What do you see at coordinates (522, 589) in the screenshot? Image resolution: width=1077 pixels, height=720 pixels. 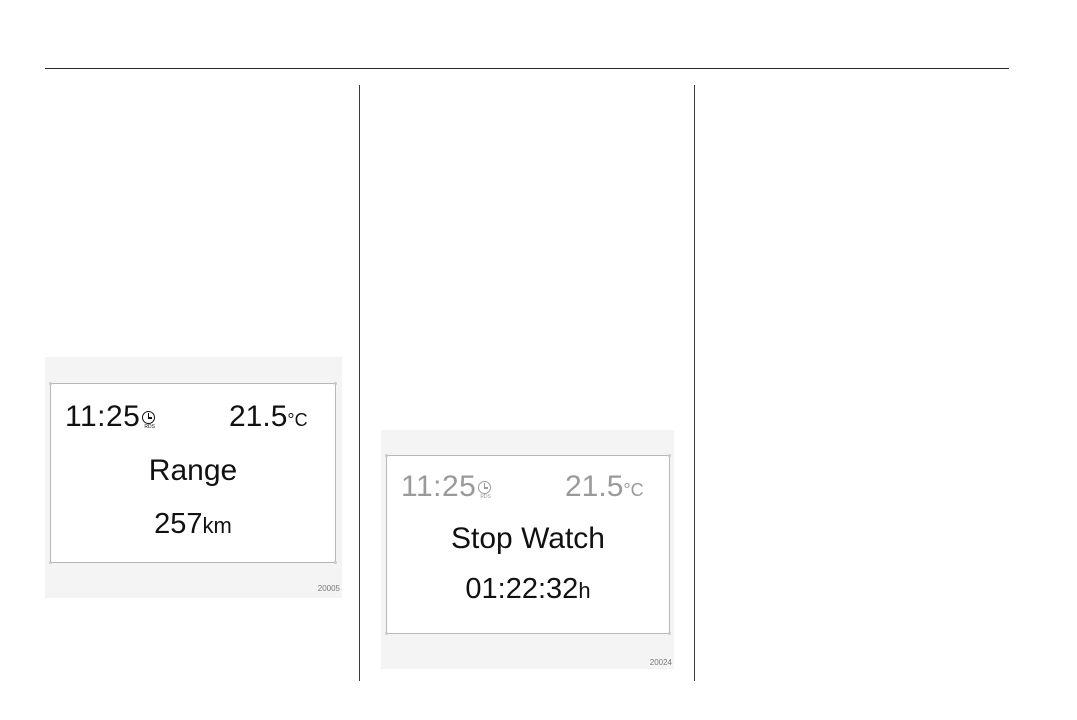 I see `value-number: 01:22:32` at bounding box center [522, 589].